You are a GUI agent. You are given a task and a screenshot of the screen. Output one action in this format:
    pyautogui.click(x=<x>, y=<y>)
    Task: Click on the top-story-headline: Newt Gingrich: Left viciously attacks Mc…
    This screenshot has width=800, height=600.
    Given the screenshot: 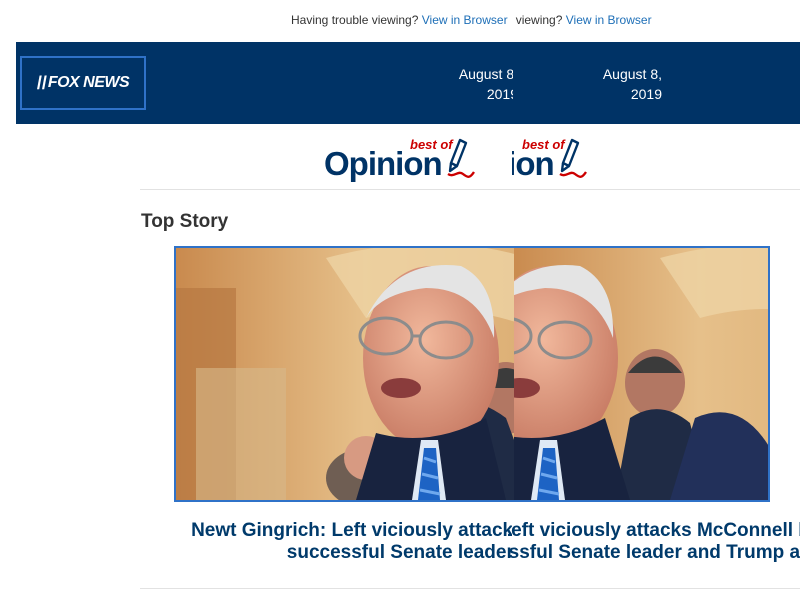 What is the action you would take?
    pyautogui.click(x=400, y=545)
    